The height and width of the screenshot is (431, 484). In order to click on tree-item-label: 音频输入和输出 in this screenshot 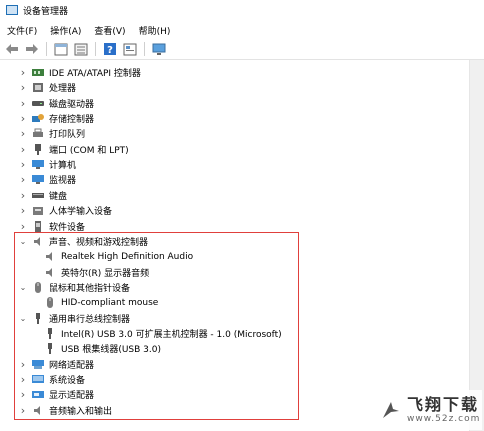, I will do `click(81, 411)`.